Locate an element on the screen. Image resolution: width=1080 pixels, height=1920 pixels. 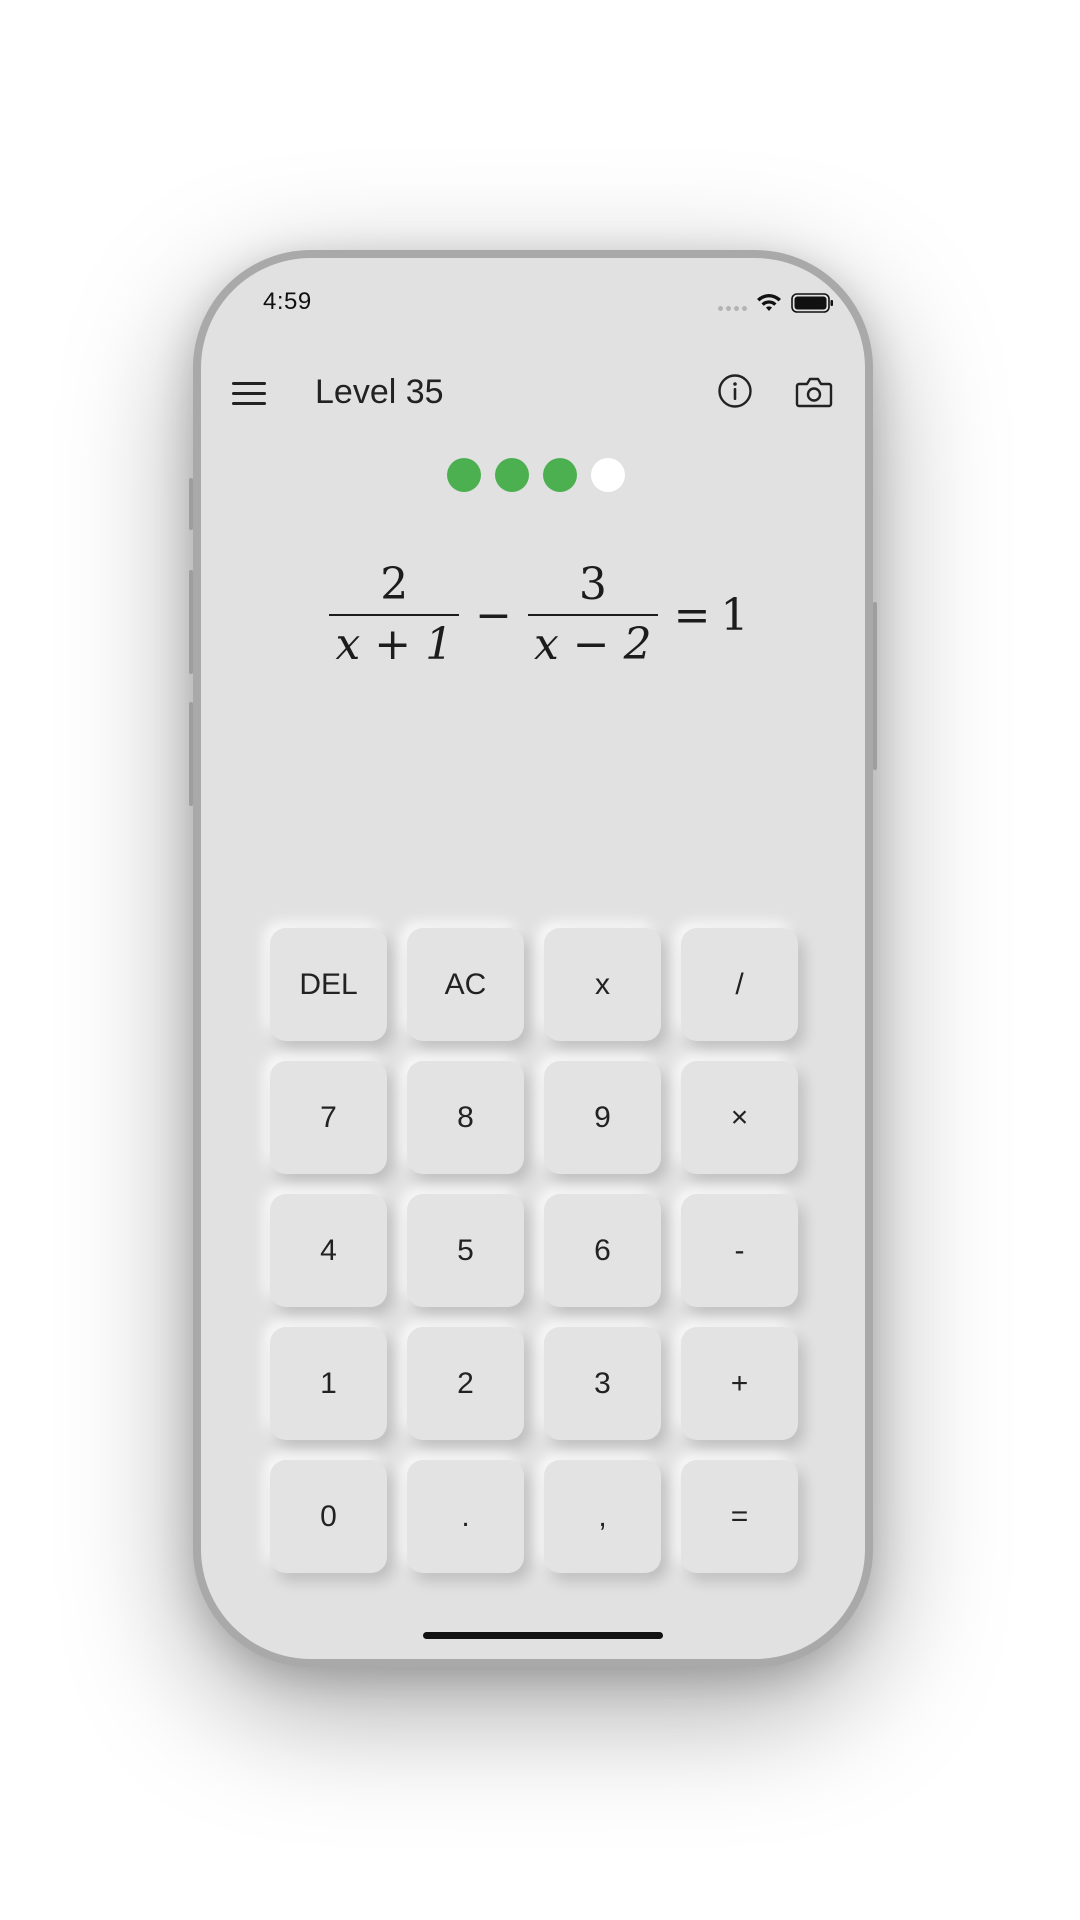
volume-down-button is located at coordinates (191, 754).